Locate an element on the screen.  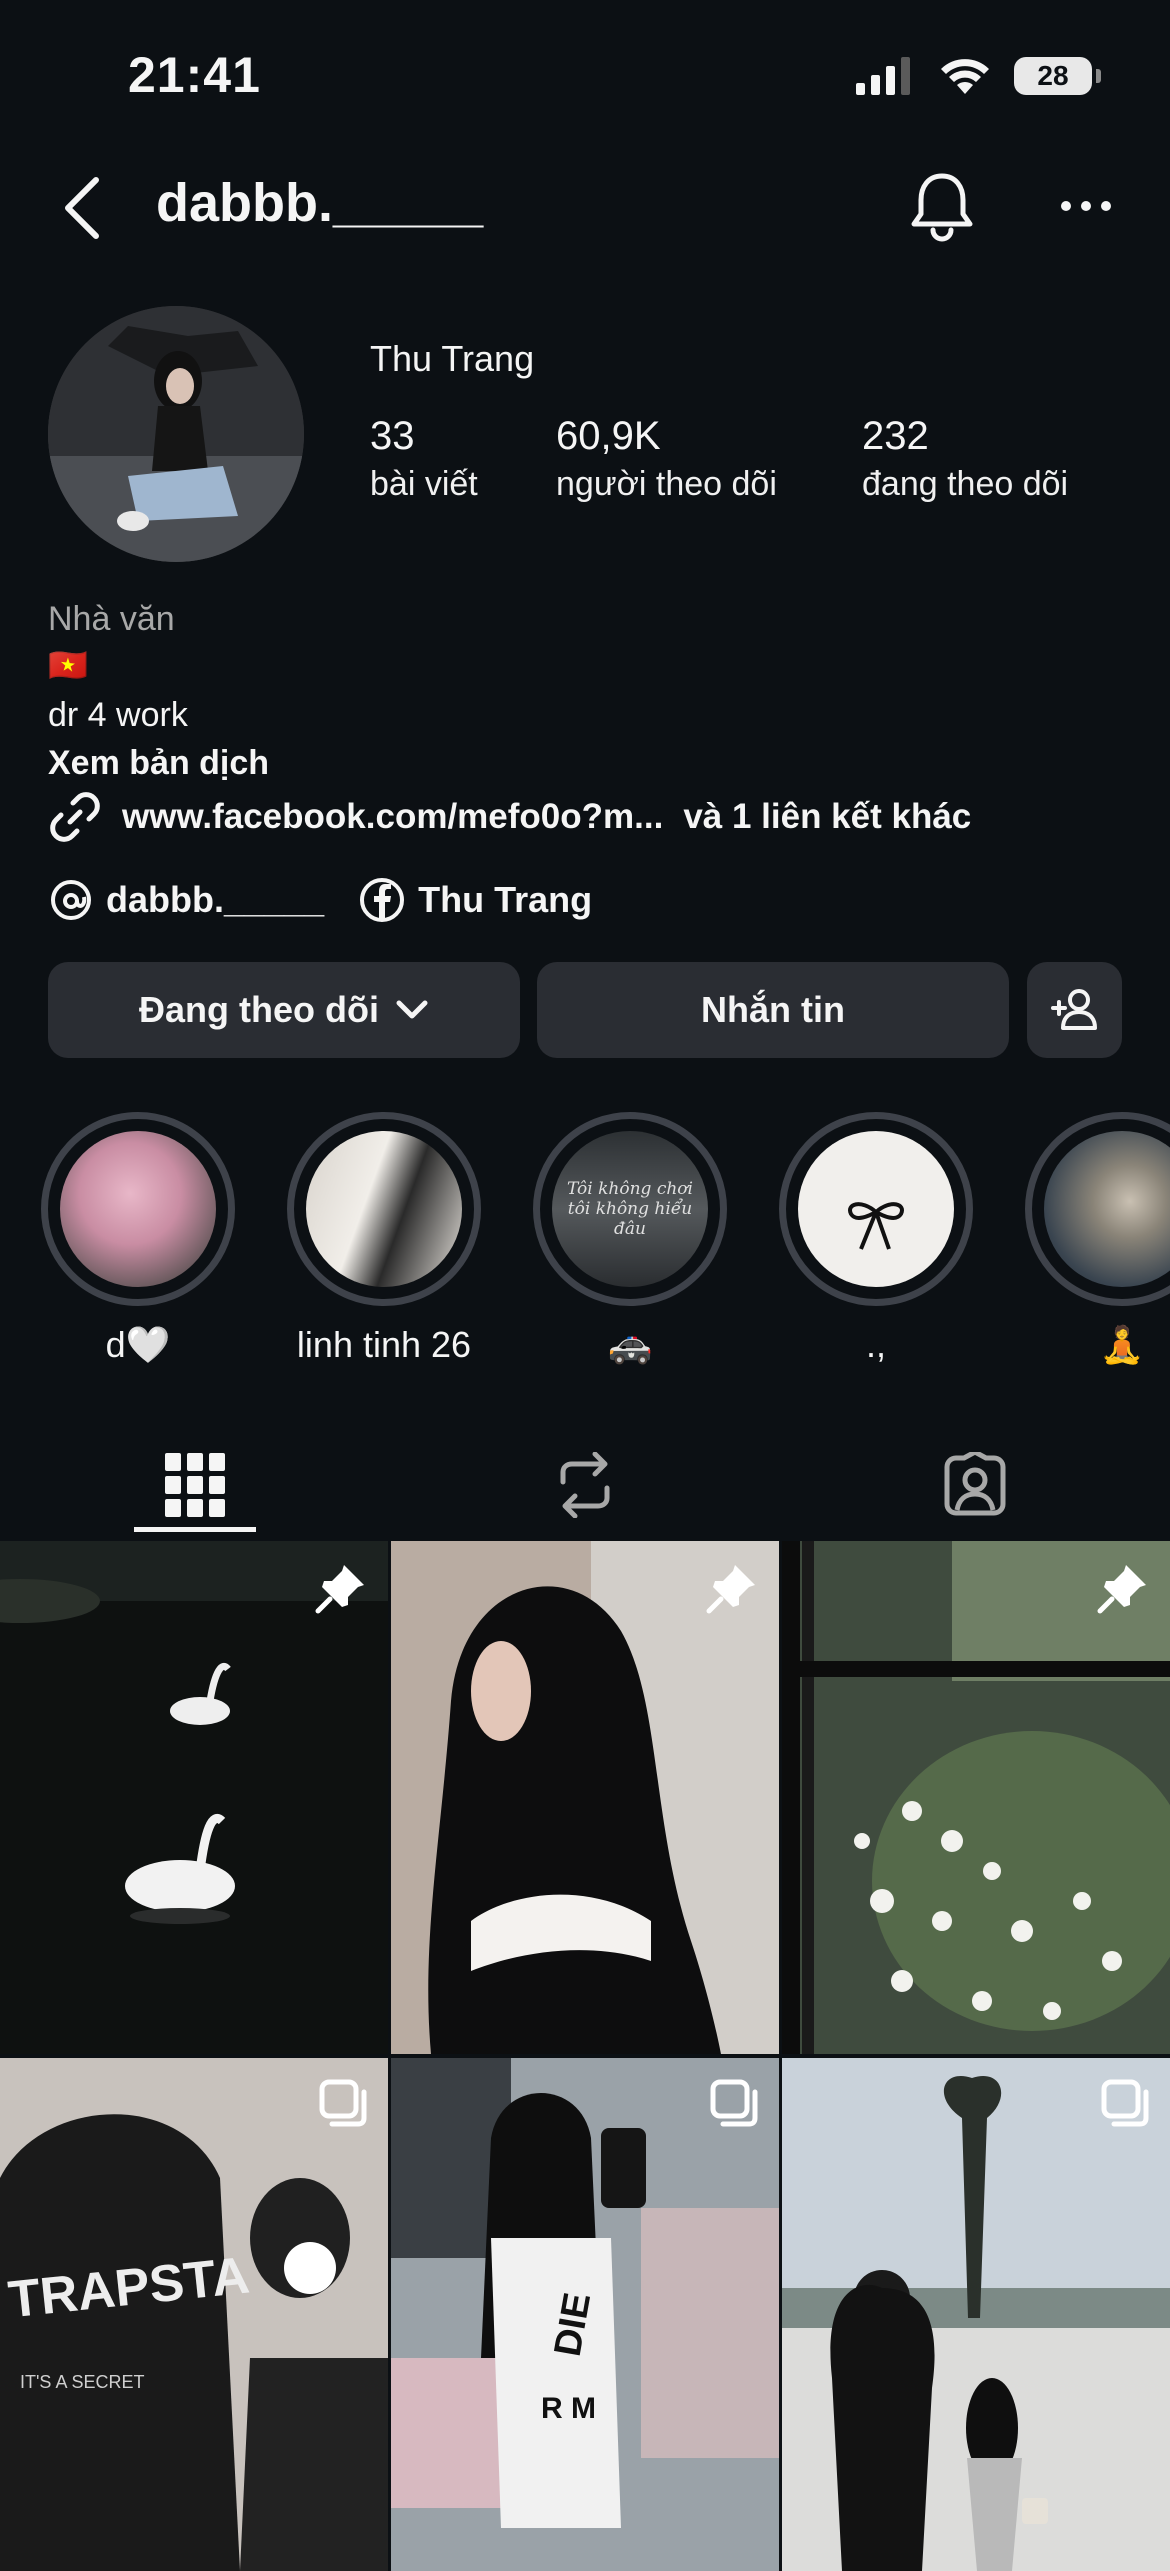
social-links-row: dabbb._____ Thu Trang is located at coordinates (337, 900).